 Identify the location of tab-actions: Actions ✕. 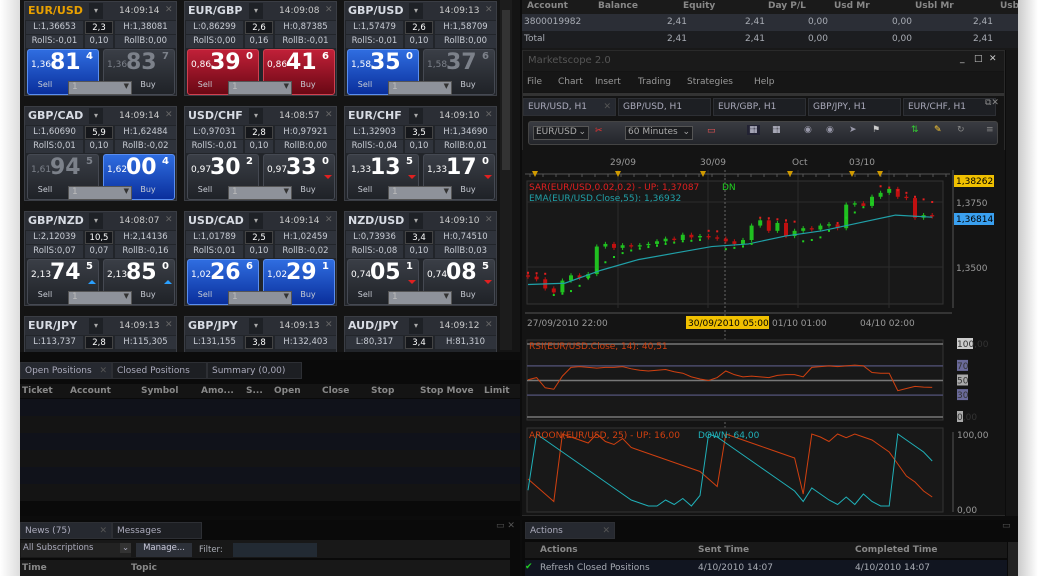
(570, 530).